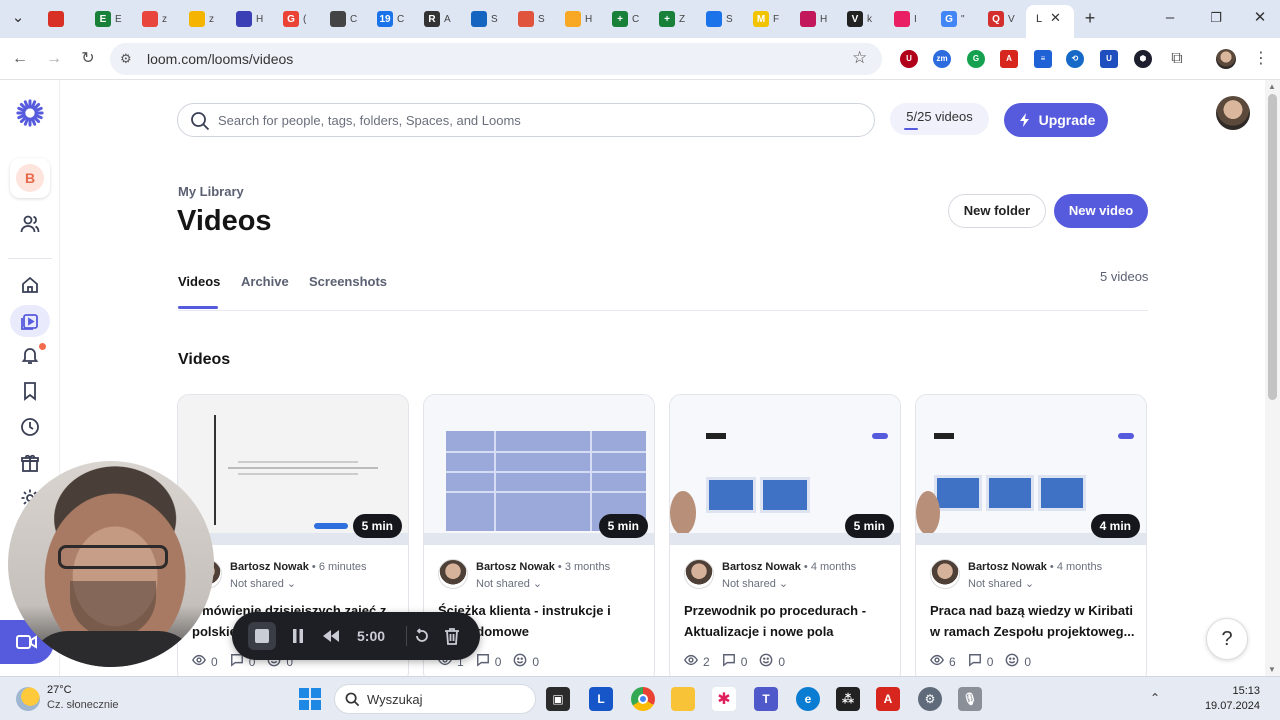 This screenshot has width=1280, height=720. Describe the element at coordinates (150, 19) in the screenshot. I see `browser-tab: z` at that location.